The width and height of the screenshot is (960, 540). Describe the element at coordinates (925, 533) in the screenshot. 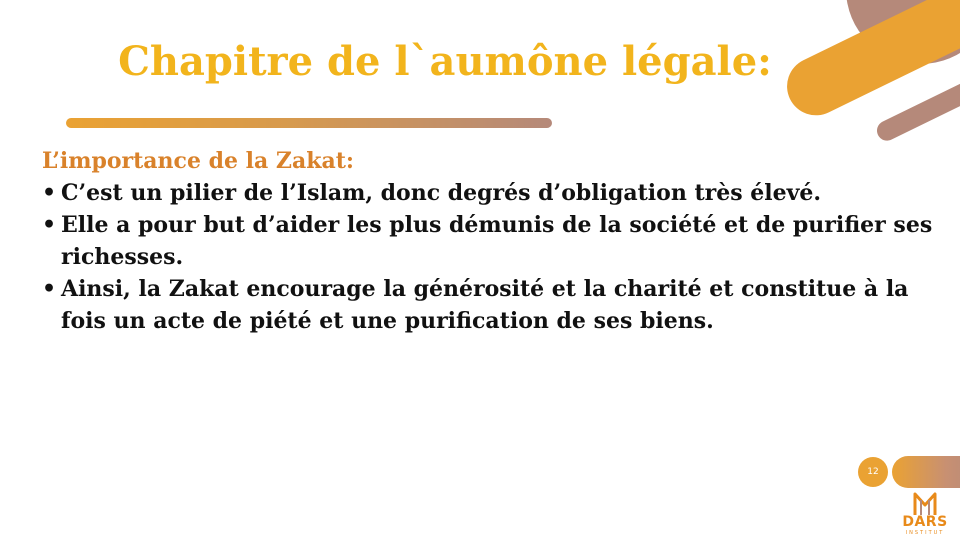

I see `logo-subtitle: INSTITUT` at that location.